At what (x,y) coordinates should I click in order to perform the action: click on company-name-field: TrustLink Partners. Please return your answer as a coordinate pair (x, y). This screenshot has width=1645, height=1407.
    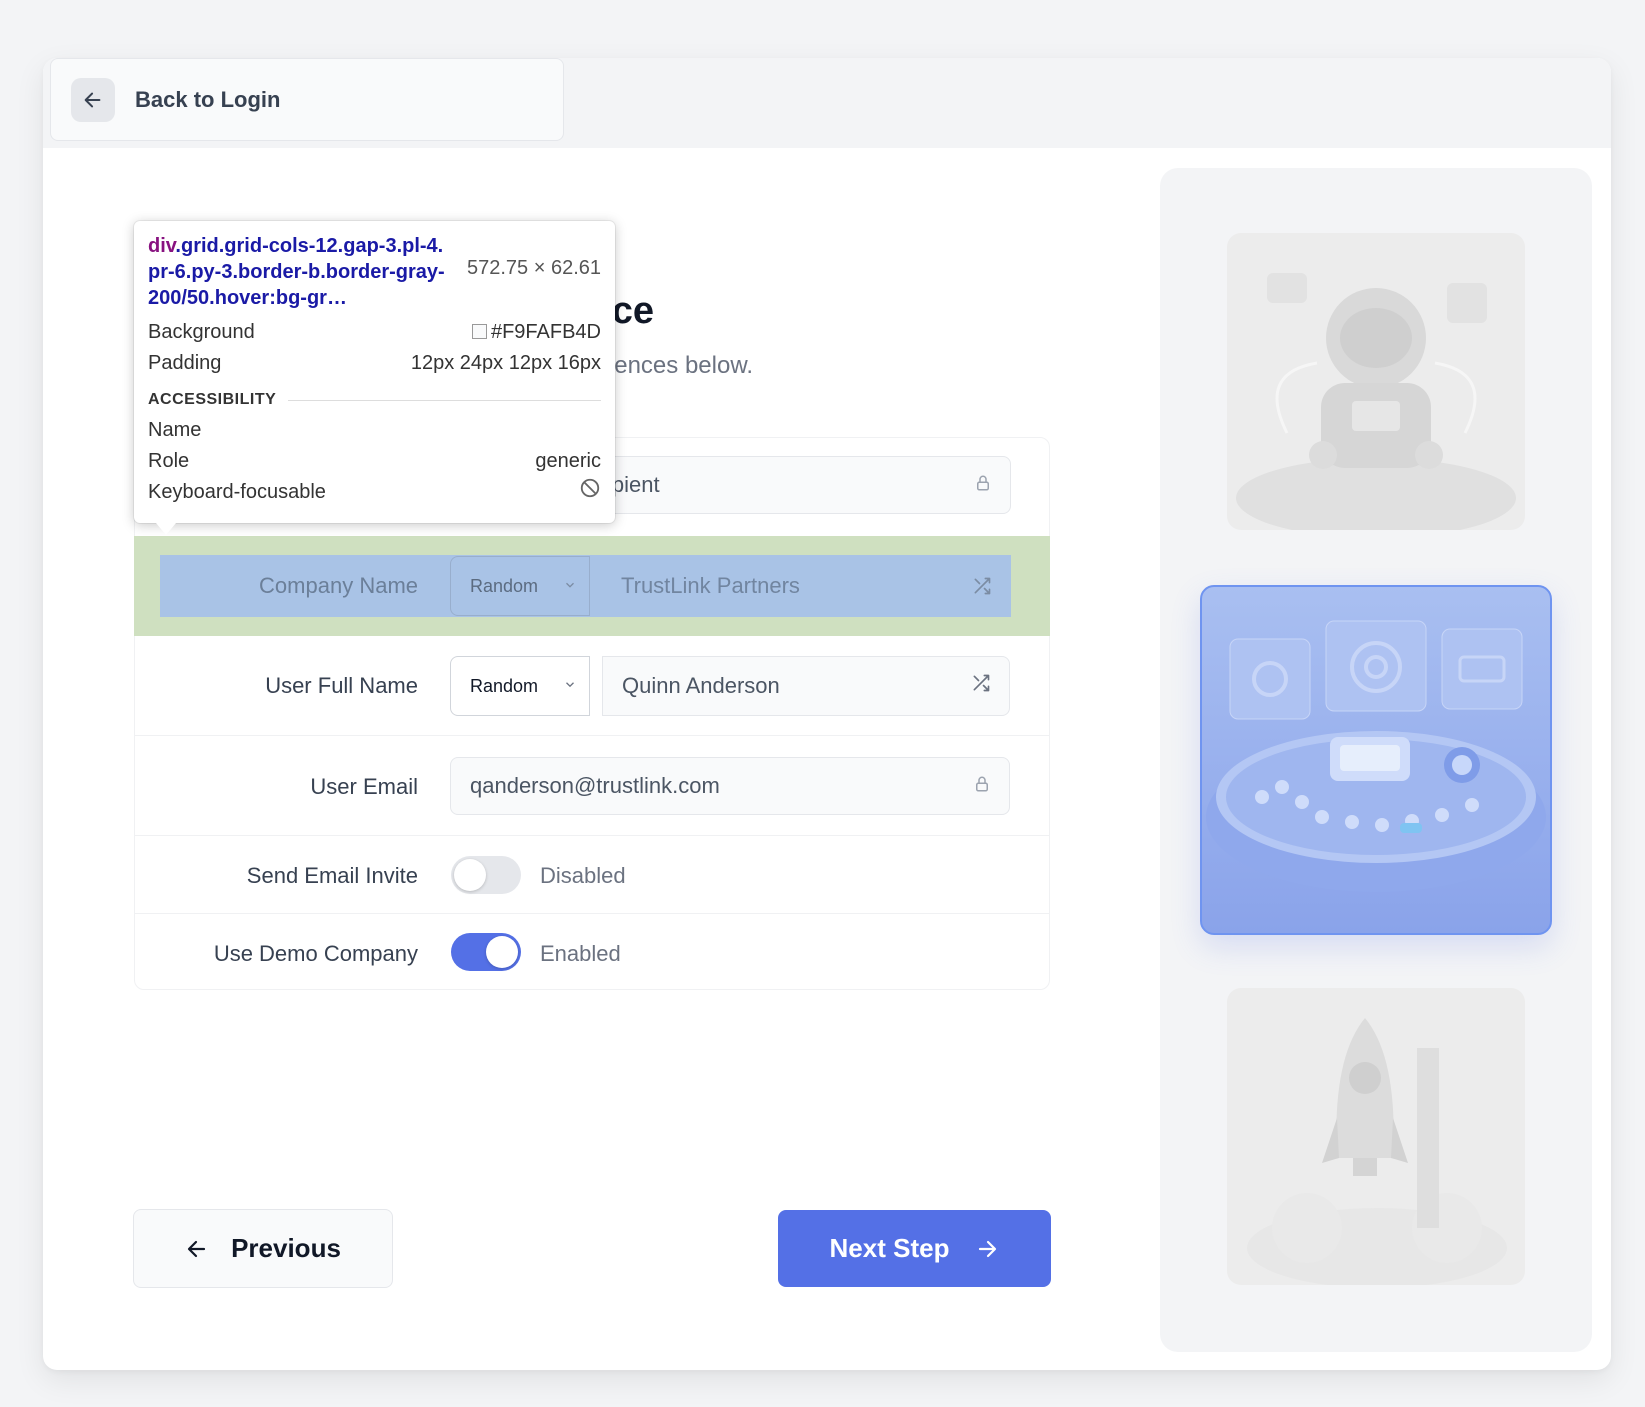
    Looking at the image, I should click on (806, 586).